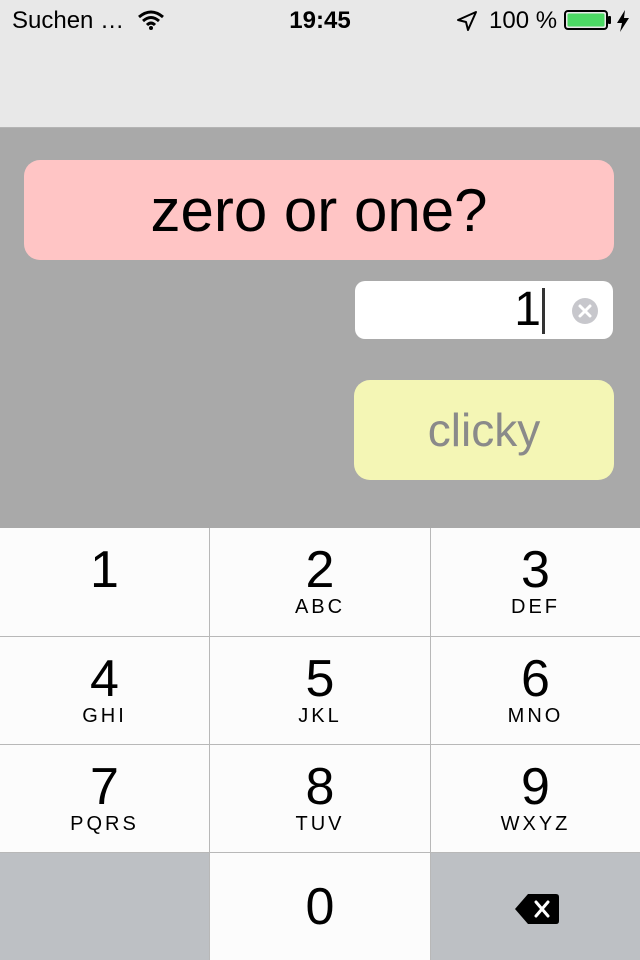  What do you see at coordinates (585, 311) in the screenshot?
I see `clear-text-icon` at bounding box center [585, 311].